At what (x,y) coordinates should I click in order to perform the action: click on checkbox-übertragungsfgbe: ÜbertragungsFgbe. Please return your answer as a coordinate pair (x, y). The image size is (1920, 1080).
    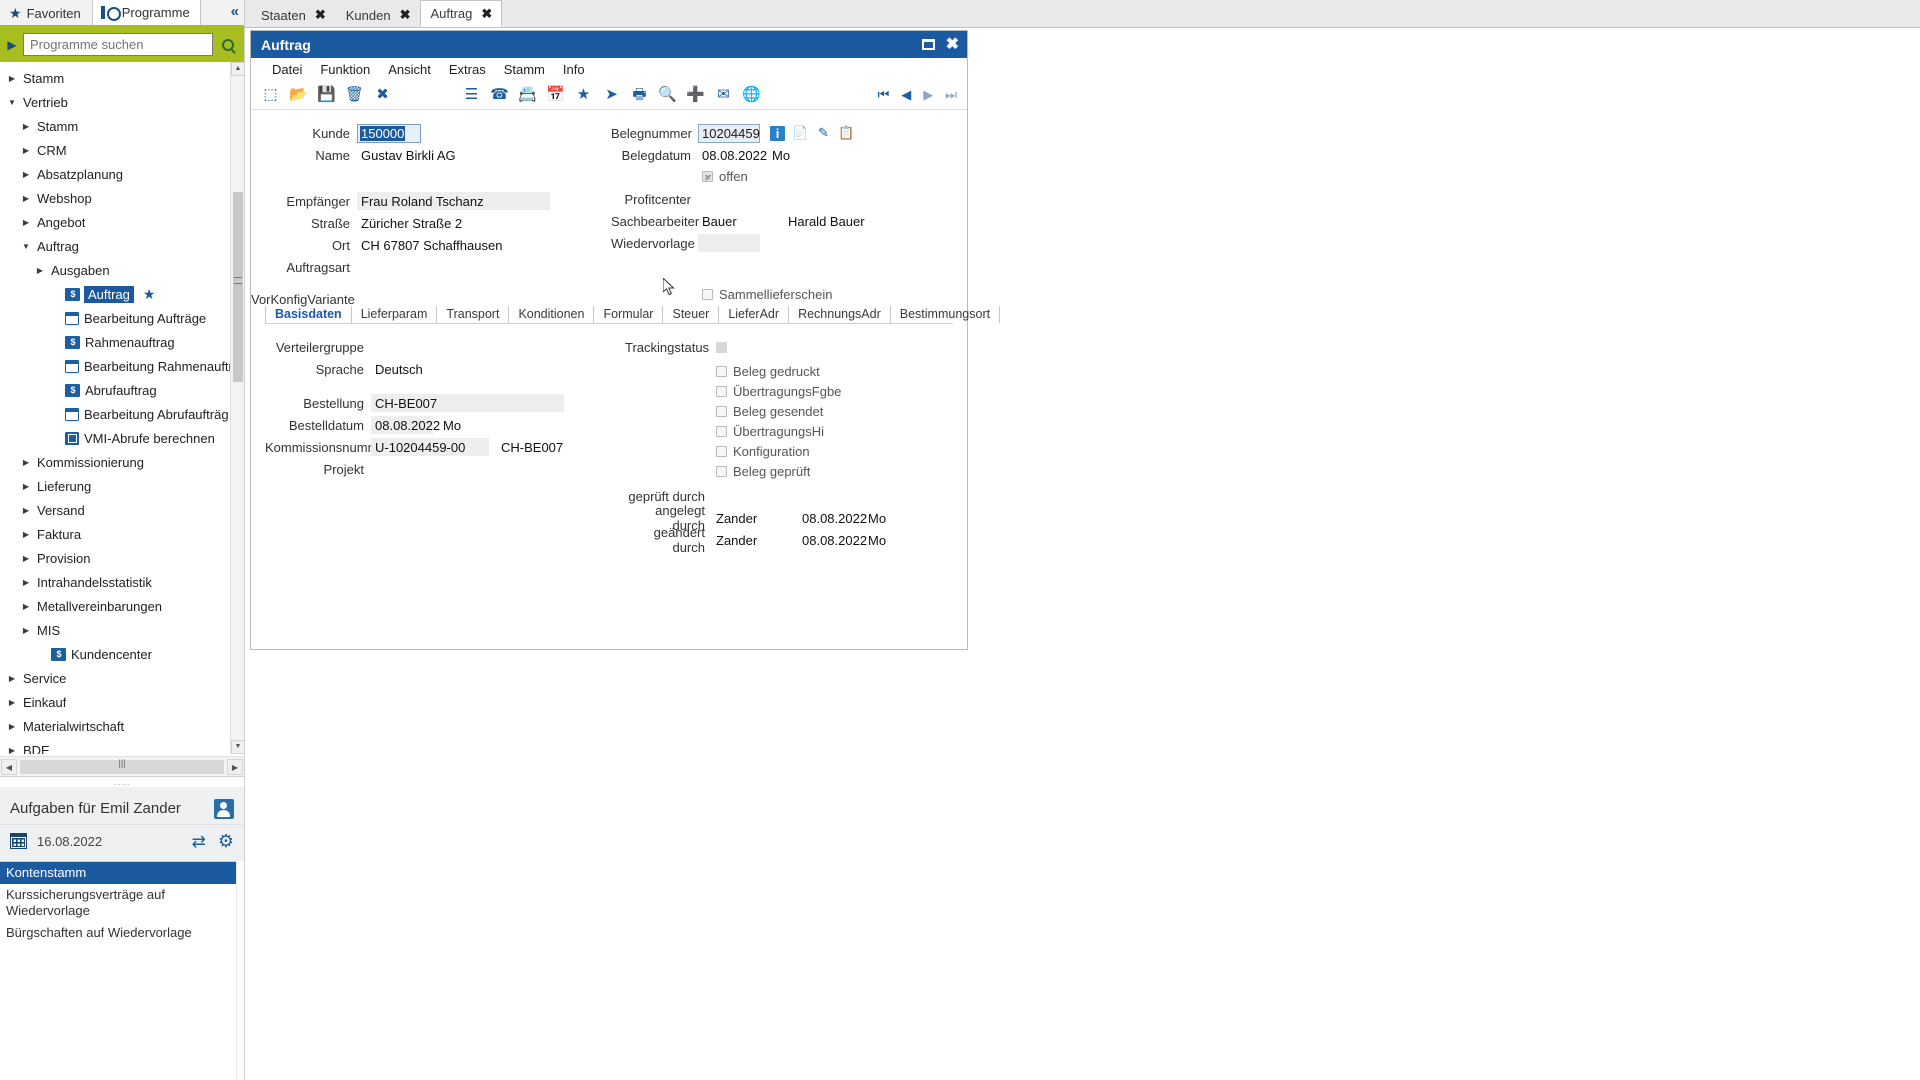
    Looking at the image, I should click on (840, 391).